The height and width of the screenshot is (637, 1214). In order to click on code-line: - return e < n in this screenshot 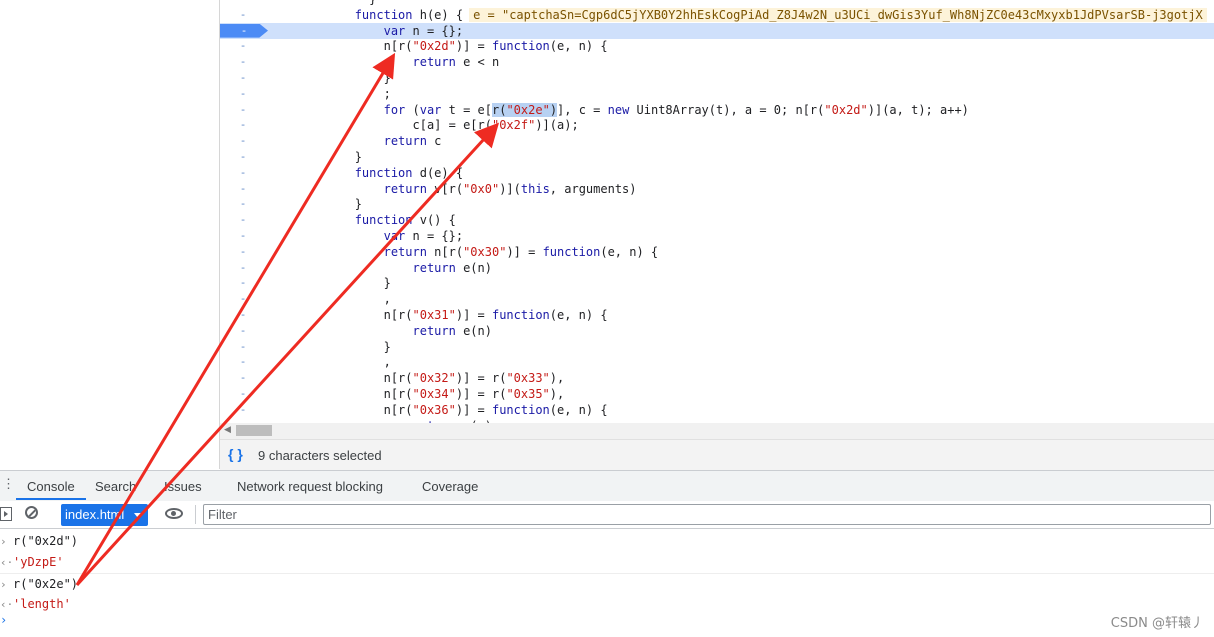, I will do `click(717, 62)`.